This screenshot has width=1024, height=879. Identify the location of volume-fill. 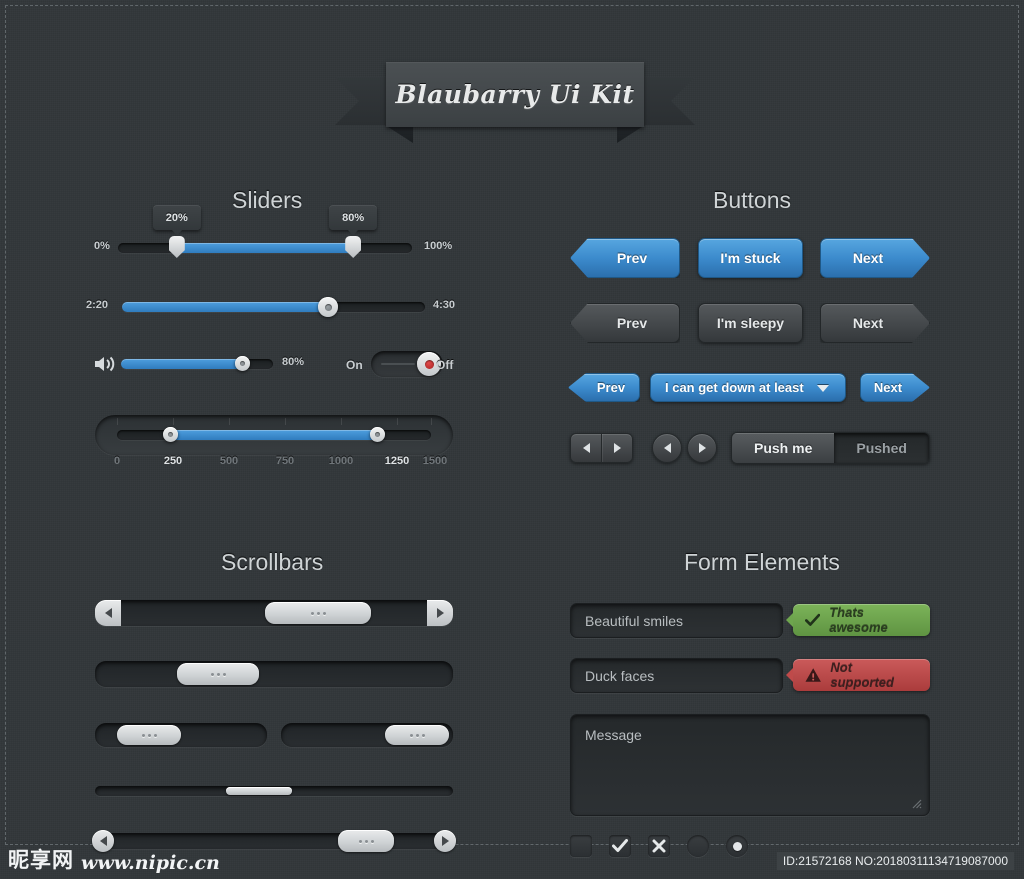
(182, 364).